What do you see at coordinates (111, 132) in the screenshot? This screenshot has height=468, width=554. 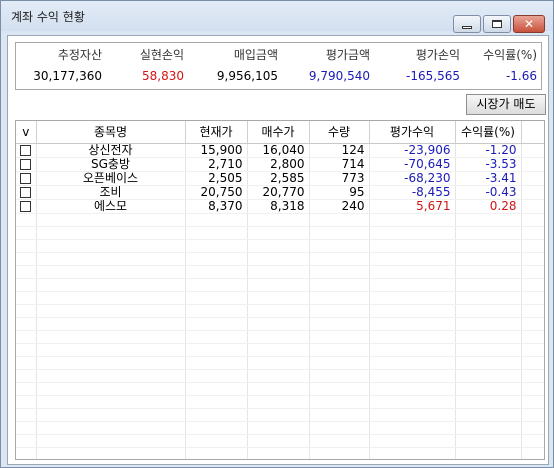 I see `stock-name-column-header: 종목명` at bounding box center [111, 132].